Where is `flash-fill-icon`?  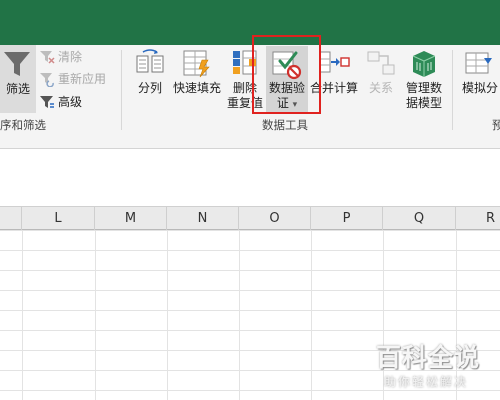
flash-fill-icon is located at coordinates (196, 64).